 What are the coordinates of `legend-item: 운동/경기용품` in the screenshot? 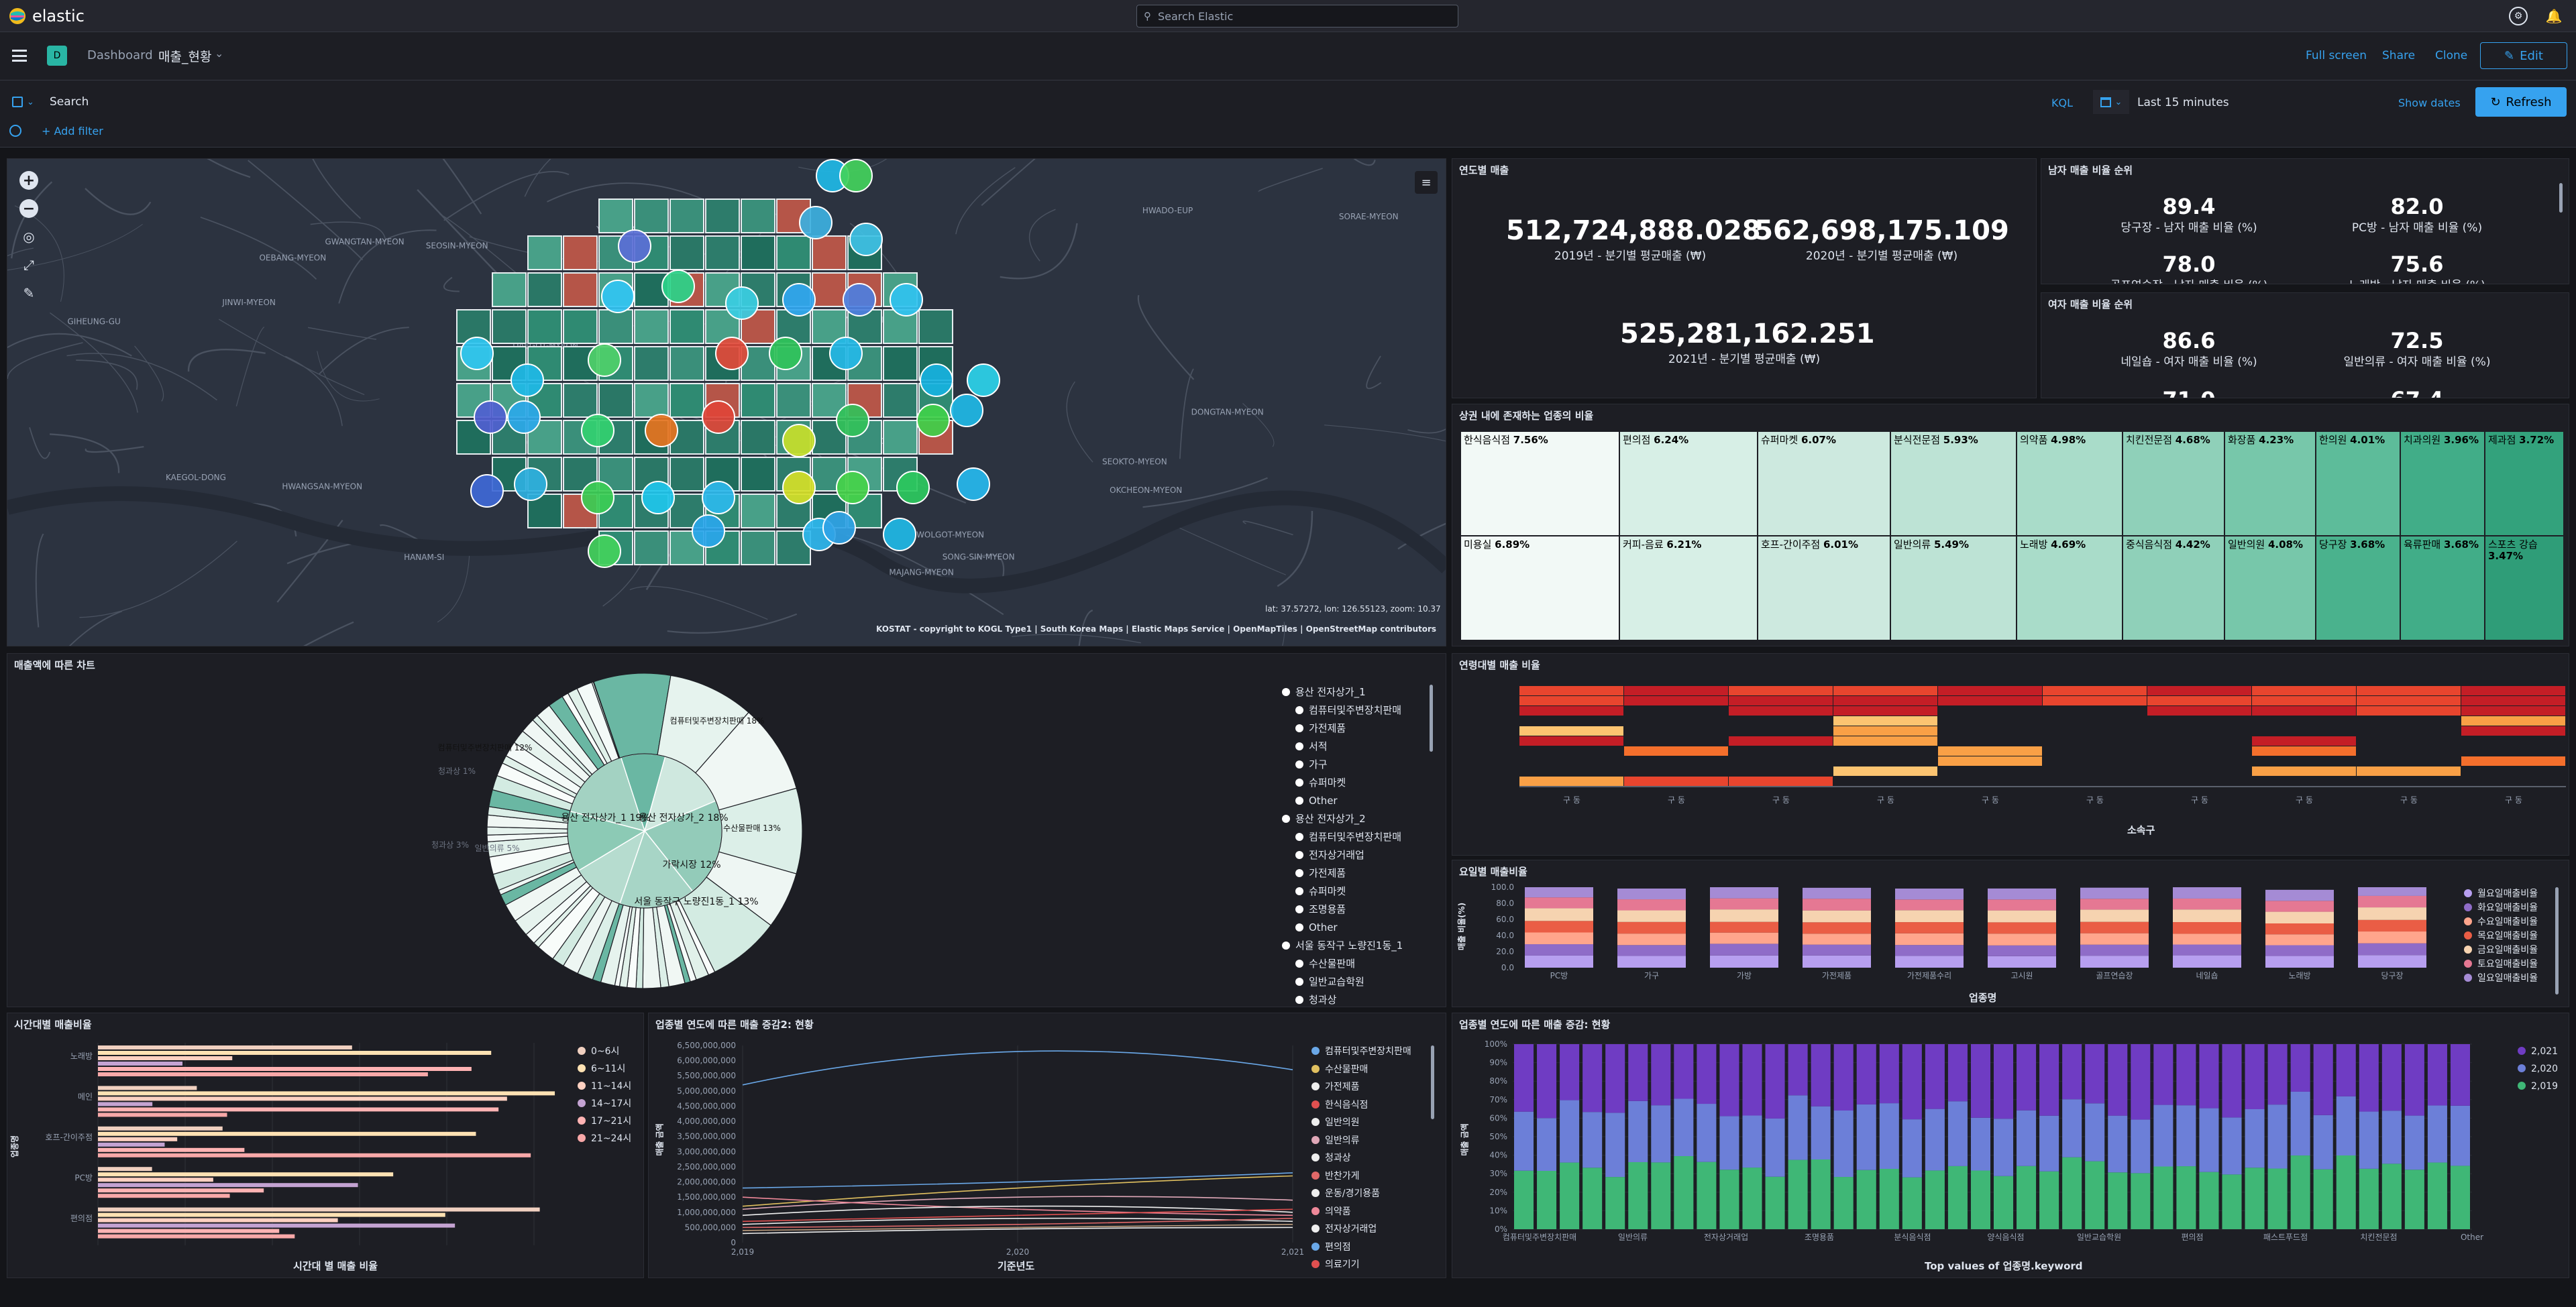 It's located at (1361, 1194).